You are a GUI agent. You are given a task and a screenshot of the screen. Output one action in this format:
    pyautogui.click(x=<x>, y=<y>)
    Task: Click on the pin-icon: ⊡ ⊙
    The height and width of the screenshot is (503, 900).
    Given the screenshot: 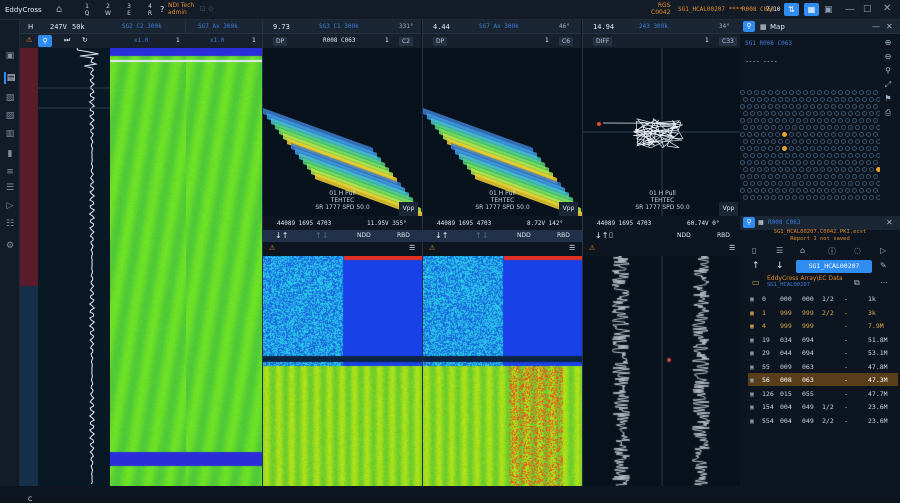 What is the action you would take?
    pyautogui.click(x=207, y=9)
    